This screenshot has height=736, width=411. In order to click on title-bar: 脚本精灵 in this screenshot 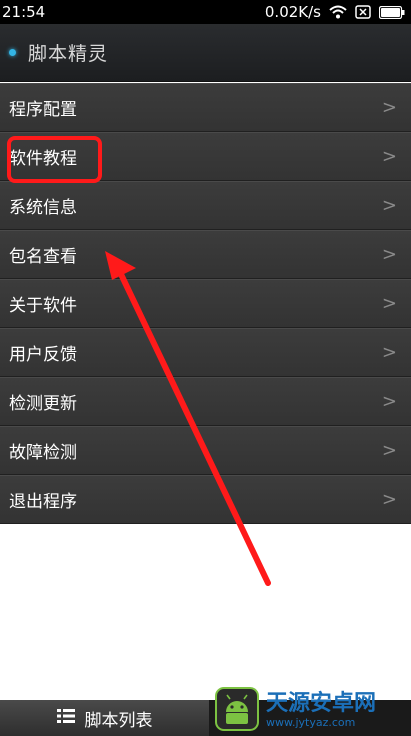, I will do `click(205, 53)`.